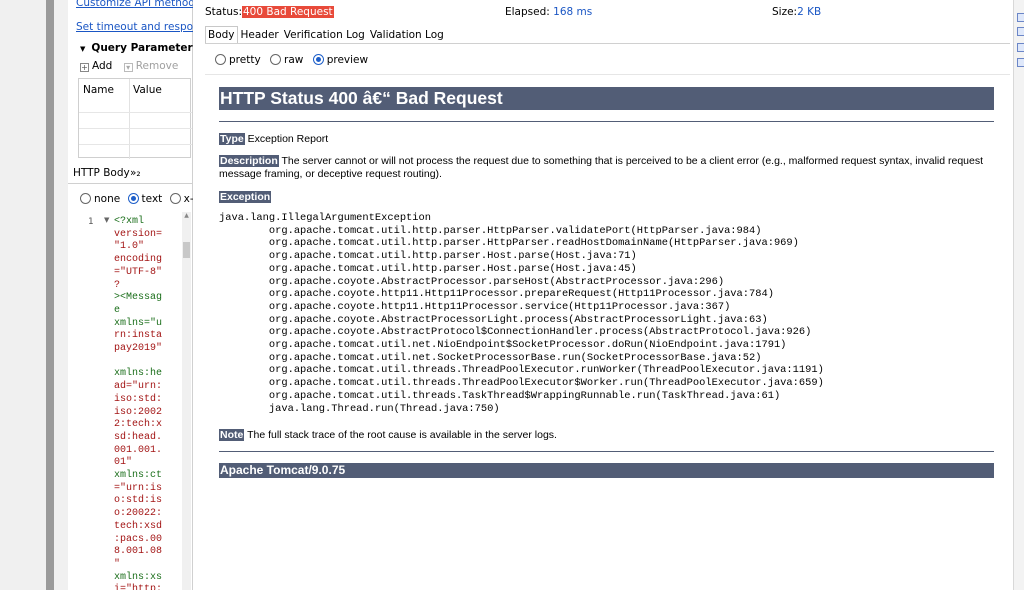  Describe the element at coordinates (138, 387) in the screenshot. I see `code-line: ad="urn:` at that location.